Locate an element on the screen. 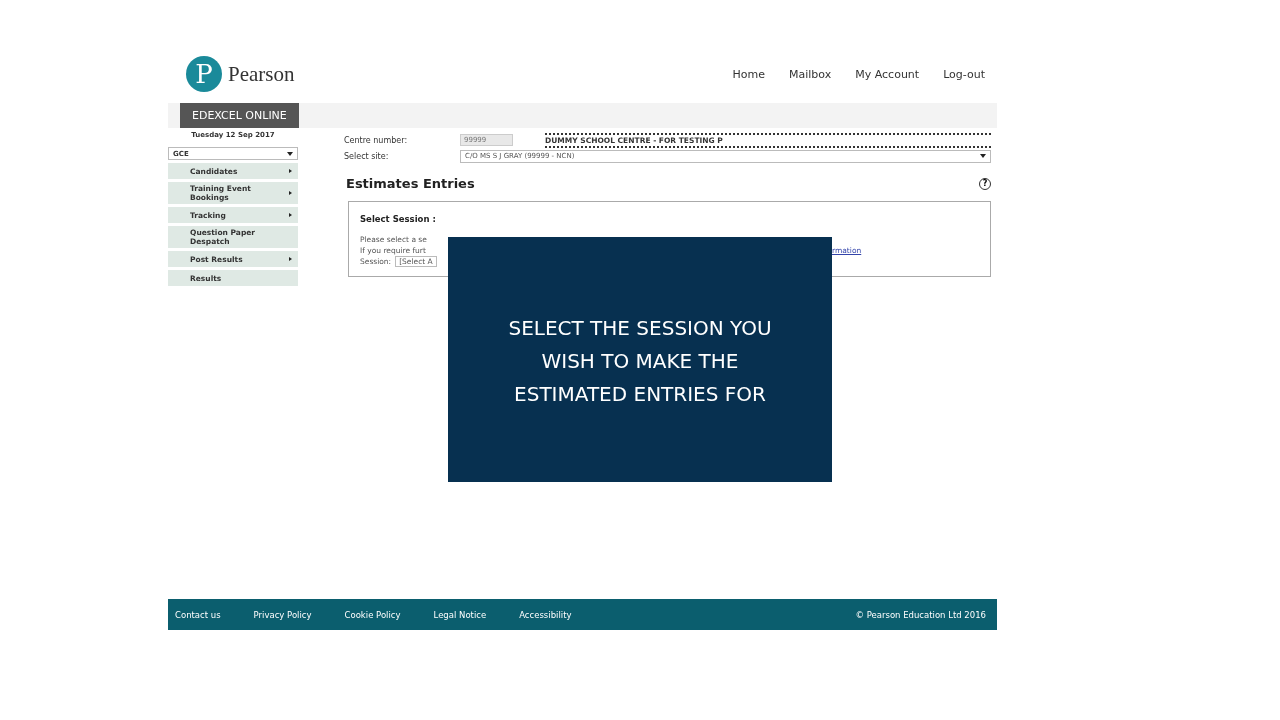  nav-link: Log-out is located at coordinates (964, 74).